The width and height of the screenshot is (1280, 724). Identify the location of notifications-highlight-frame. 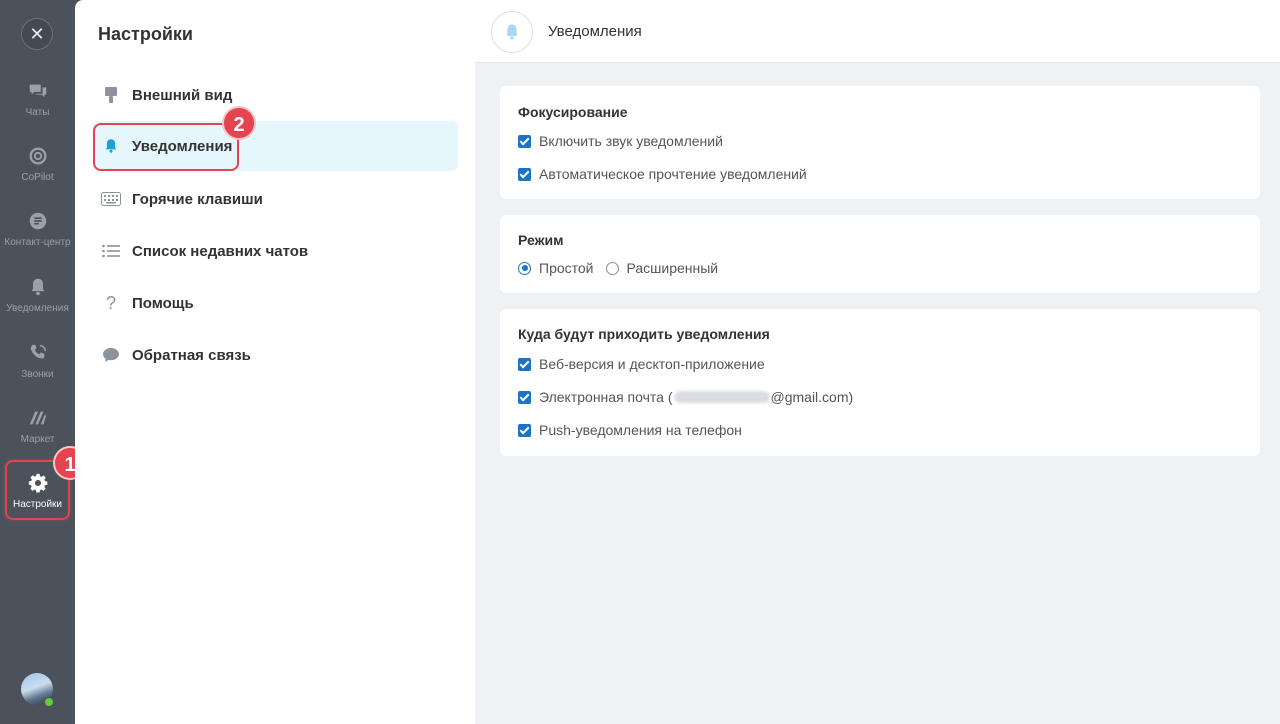
(166, 147).